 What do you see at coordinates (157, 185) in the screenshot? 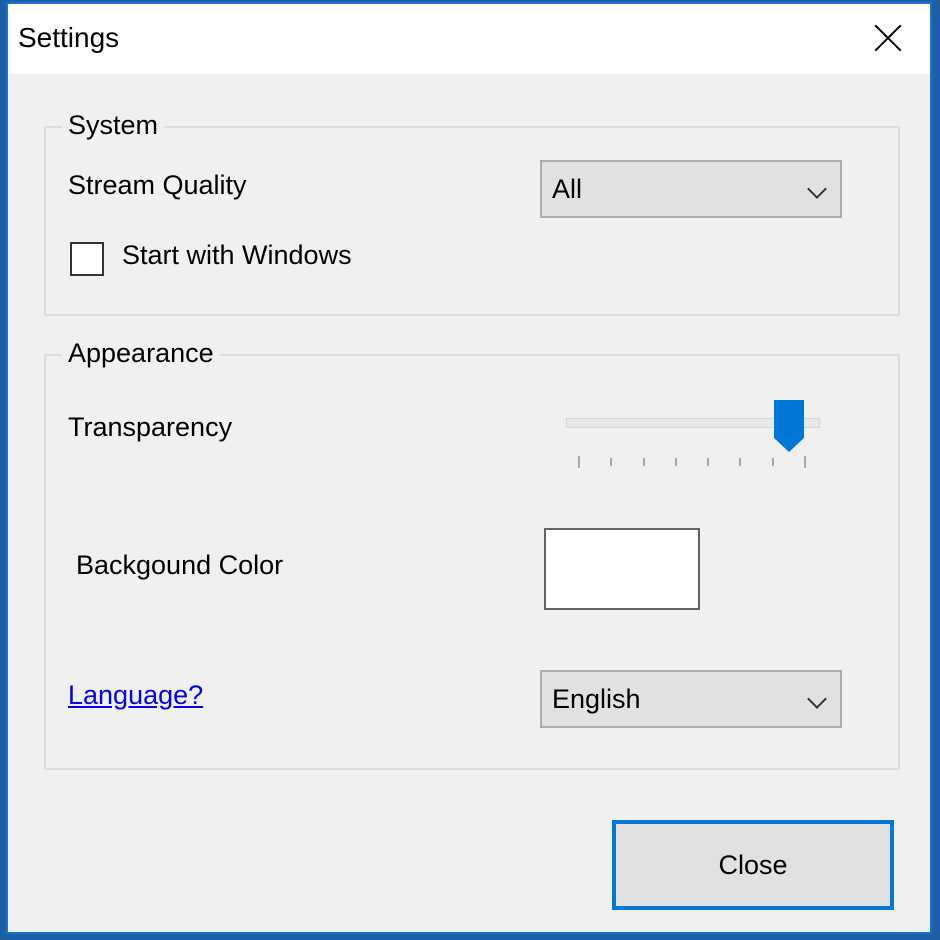
I see `stream-quality-label: Stream Quality` at bounding box center [157, 185].